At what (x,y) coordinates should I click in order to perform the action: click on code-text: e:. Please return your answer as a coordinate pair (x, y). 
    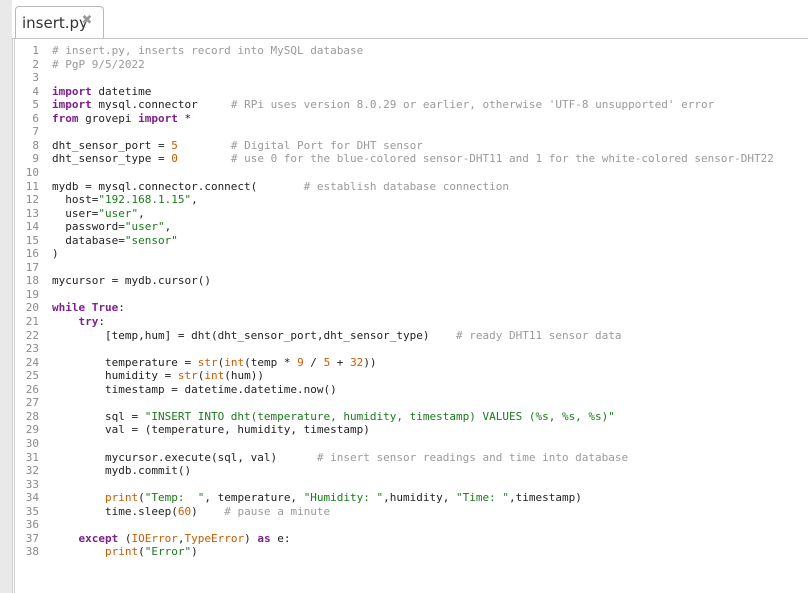
    Looking at the image, I should click on (280, 538).